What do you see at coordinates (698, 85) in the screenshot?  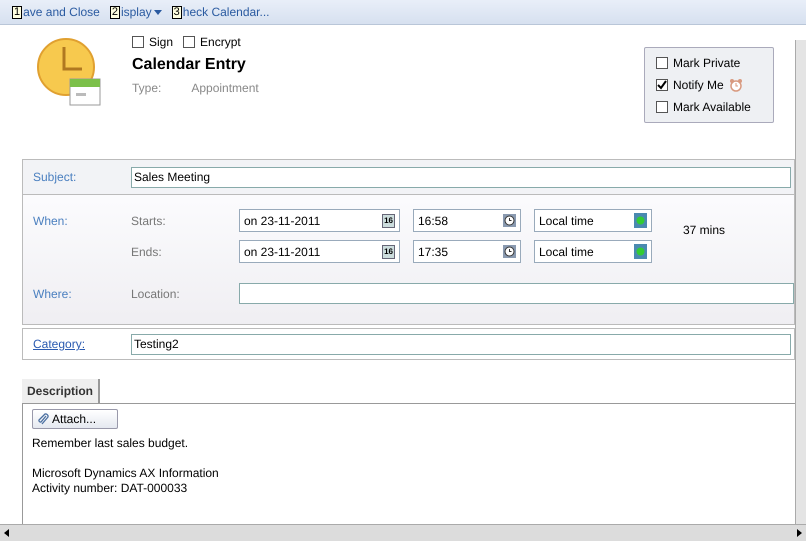 I see `checkbox-label: Notify Me` at bounding box center [698, 85].